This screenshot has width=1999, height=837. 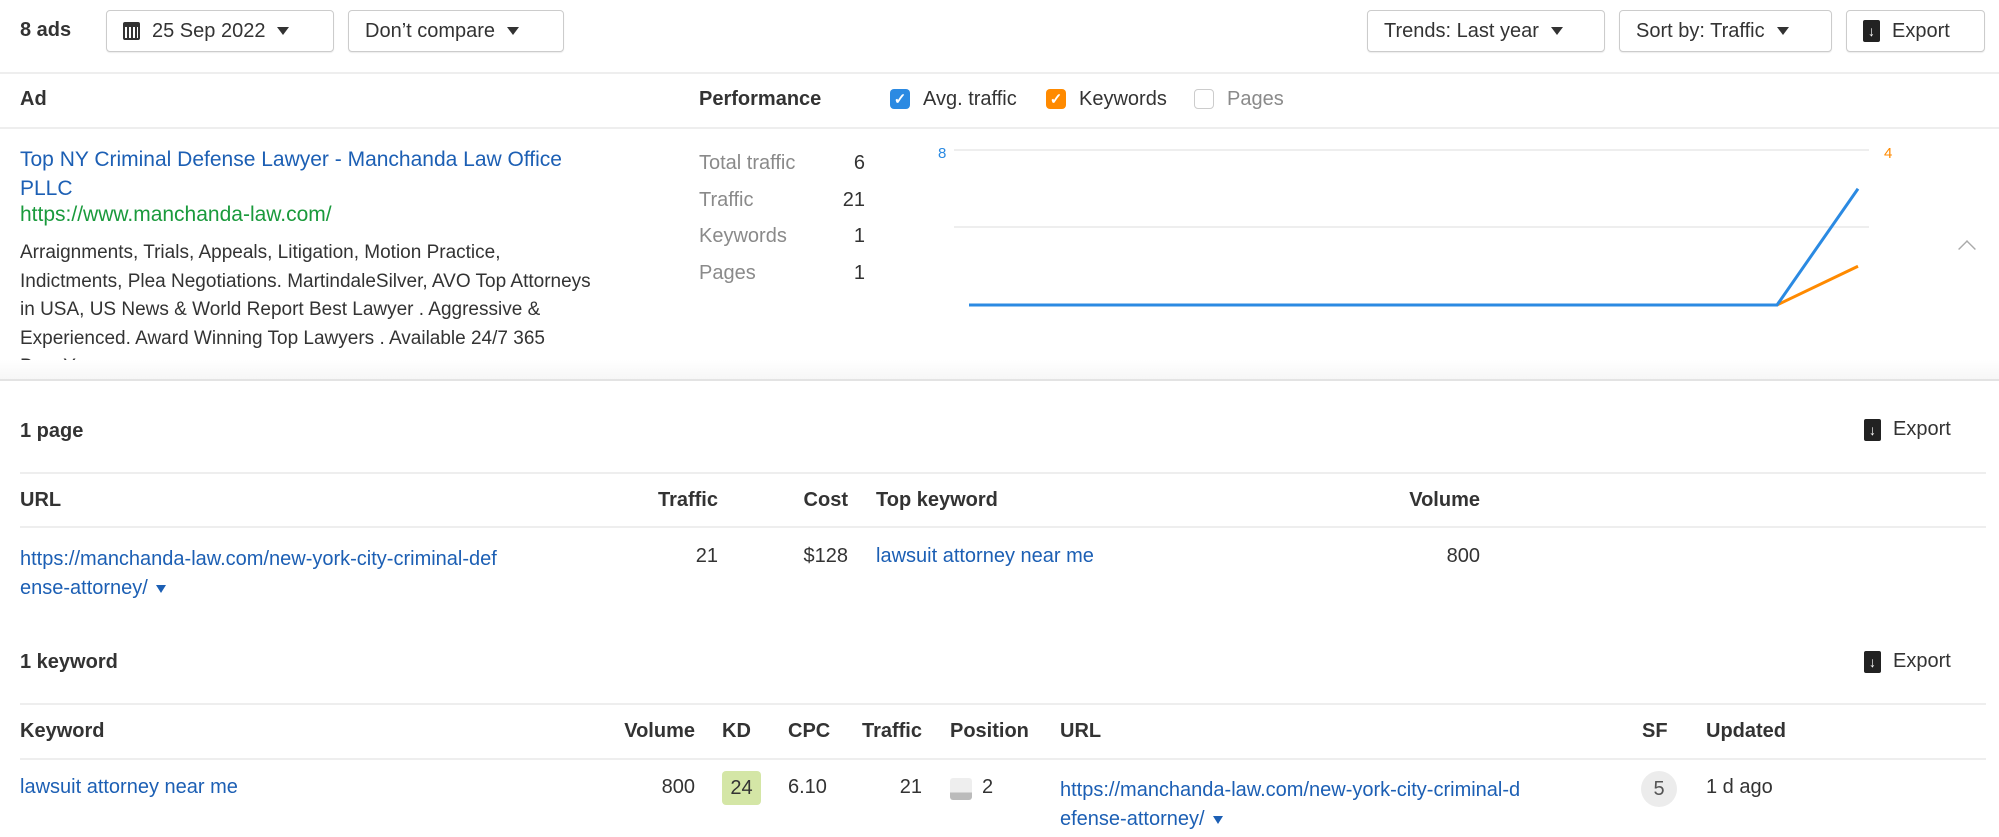 What do you see at coordinates (62, 731) in the screenshot?
I see `col-keyword: Keyword` at bounding box center [62, 731].